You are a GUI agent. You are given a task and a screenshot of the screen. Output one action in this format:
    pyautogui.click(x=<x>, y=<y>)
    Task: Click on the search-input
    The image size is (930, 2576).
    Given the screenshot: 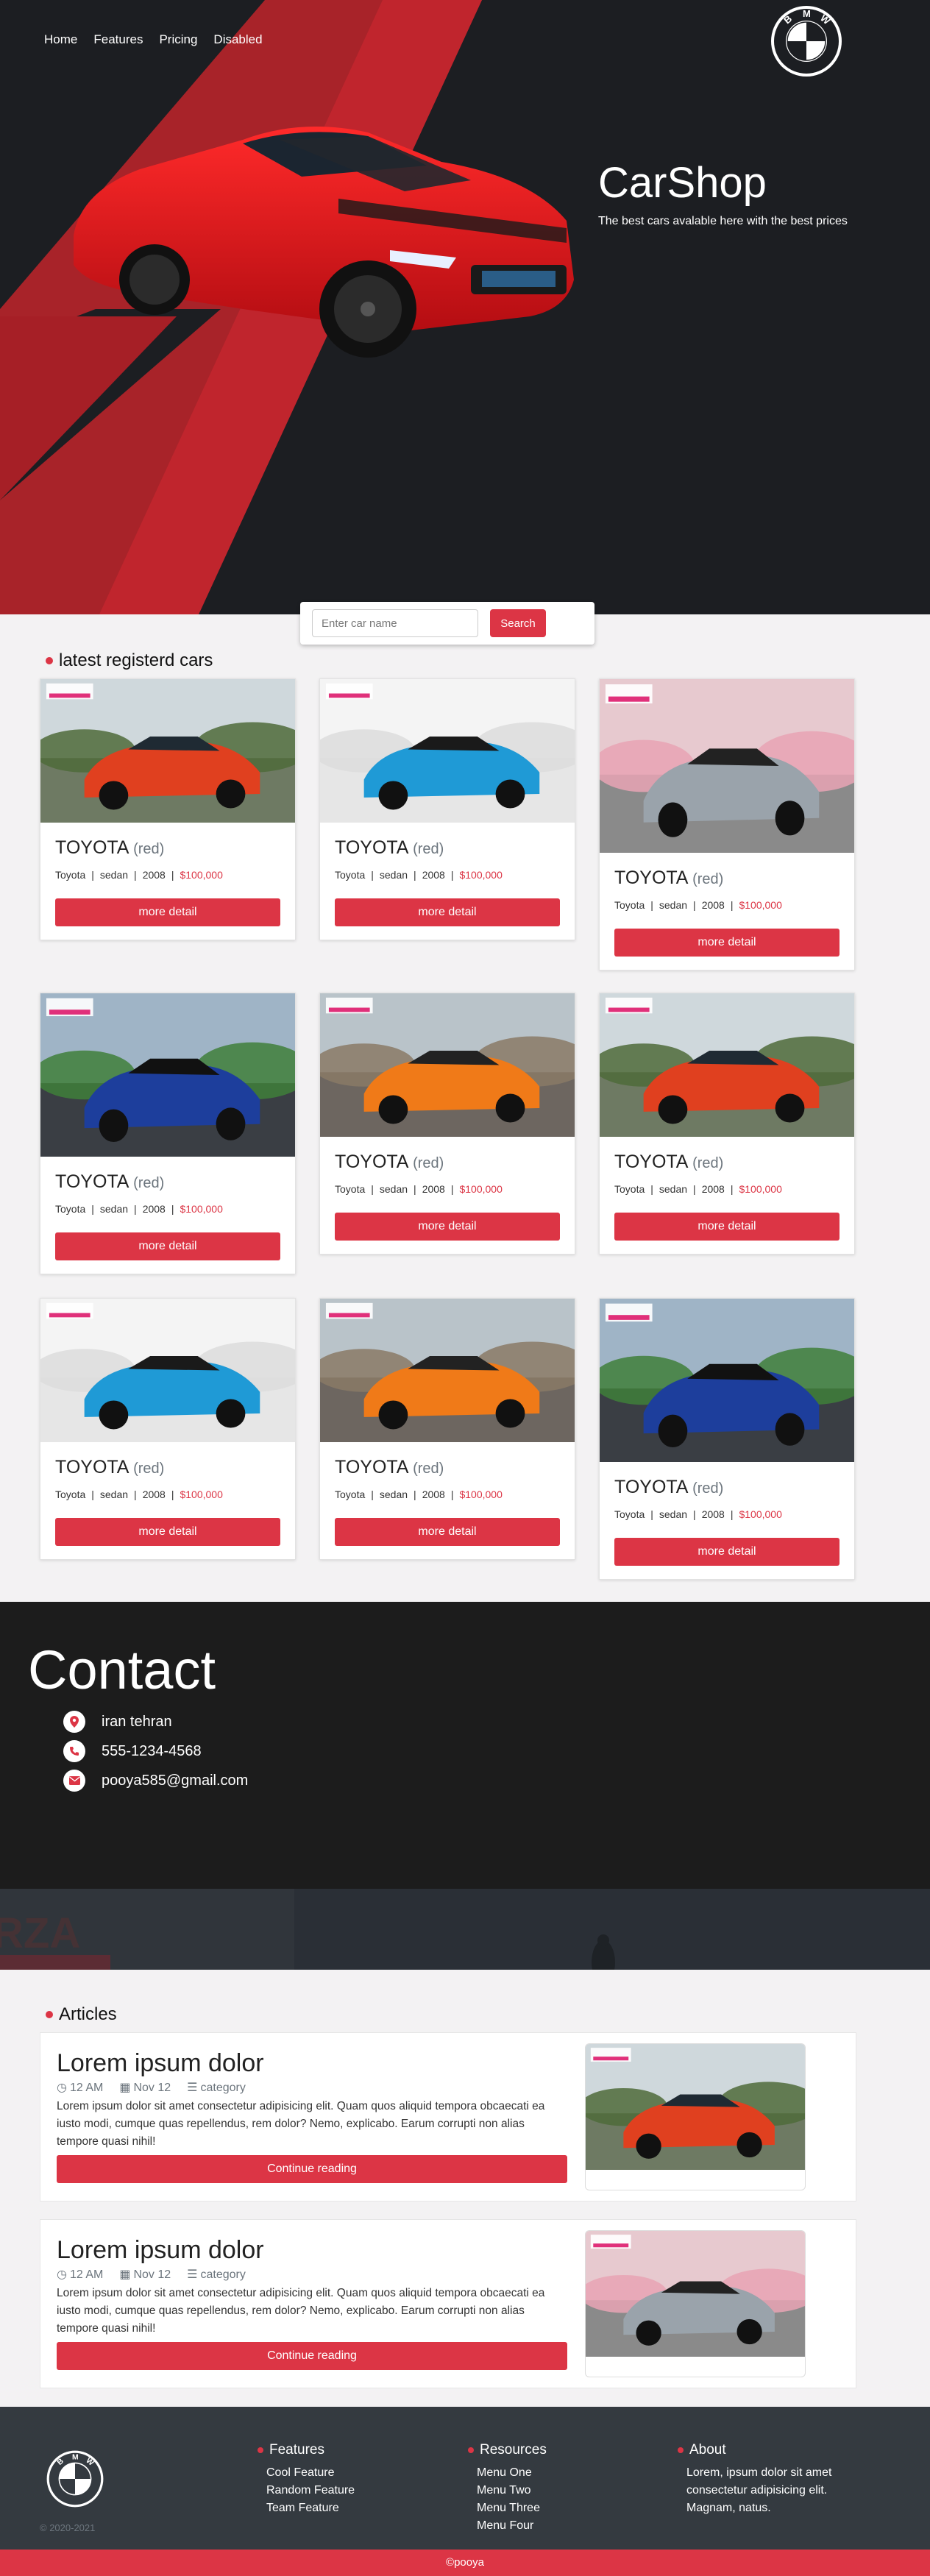 What is the action you would take?
    pyautogui.click(x=395, y=623)
    